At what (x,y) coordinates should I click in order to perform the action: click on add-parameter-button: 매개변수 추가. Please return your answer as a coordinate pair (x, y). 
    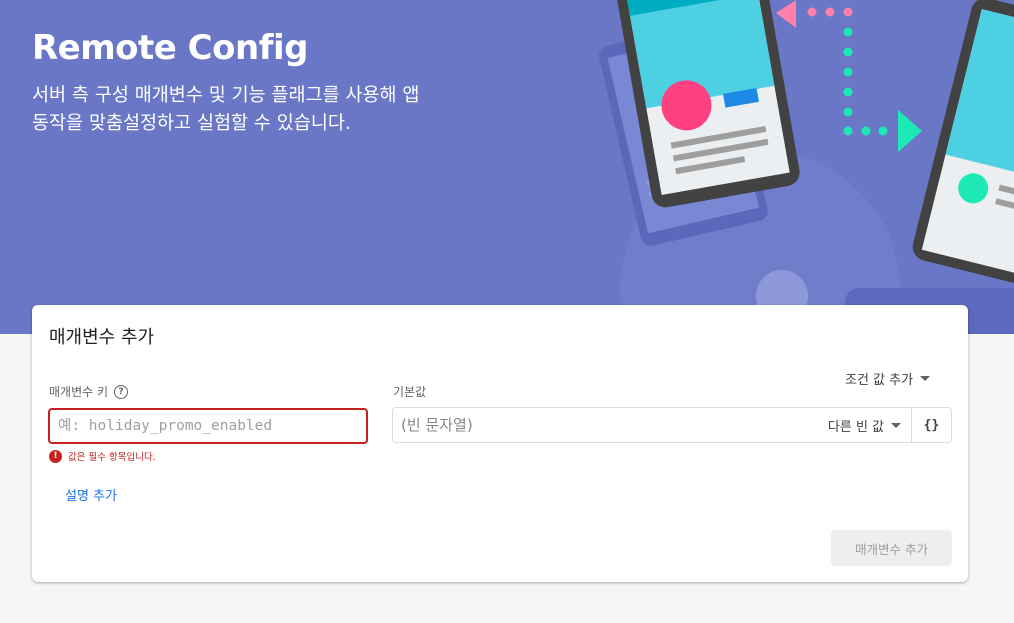
    Looking at the image, I should click on (891, 548).